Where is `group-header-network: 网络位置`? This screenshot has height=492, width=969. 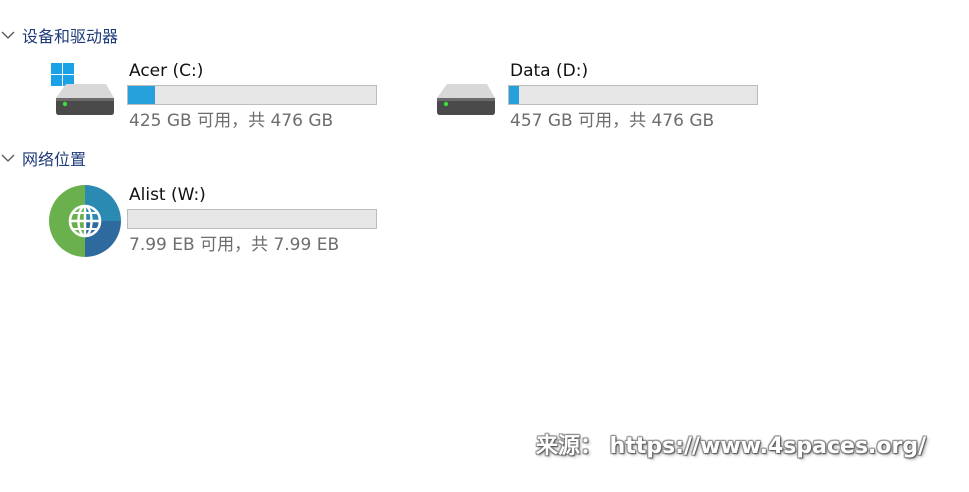
group-header-network: 网络位置 is located at coordinates (43, 158).